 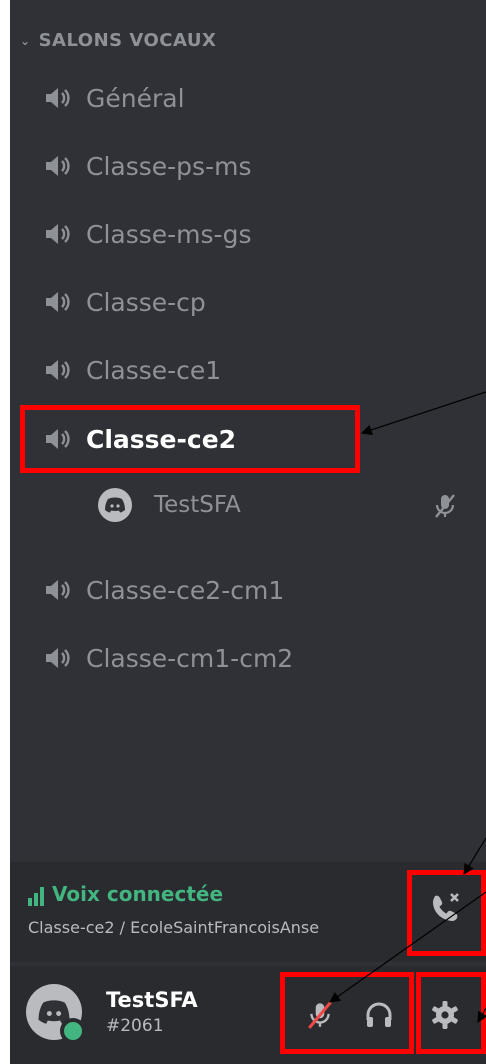 I want to click on channel-label: Classe-ms-gs, so click(x=169, y=234).